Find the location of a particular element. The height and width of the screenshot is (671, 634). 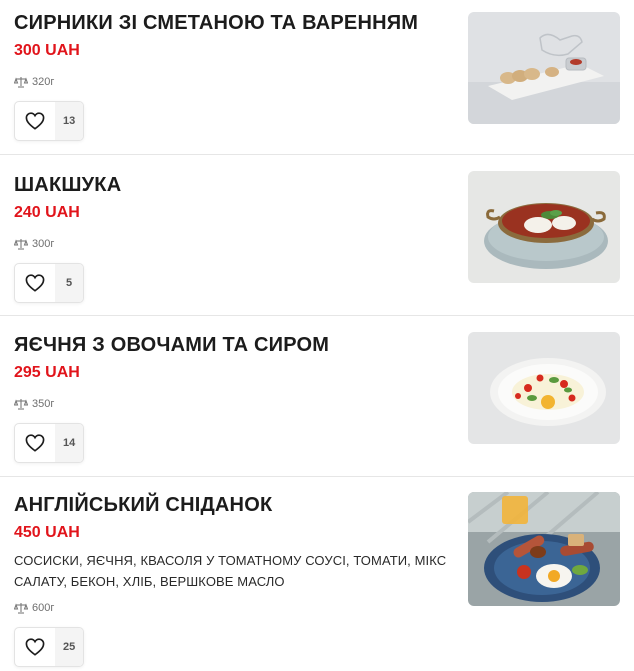

dish-weight: 350г is located at coordinates (234, 404).